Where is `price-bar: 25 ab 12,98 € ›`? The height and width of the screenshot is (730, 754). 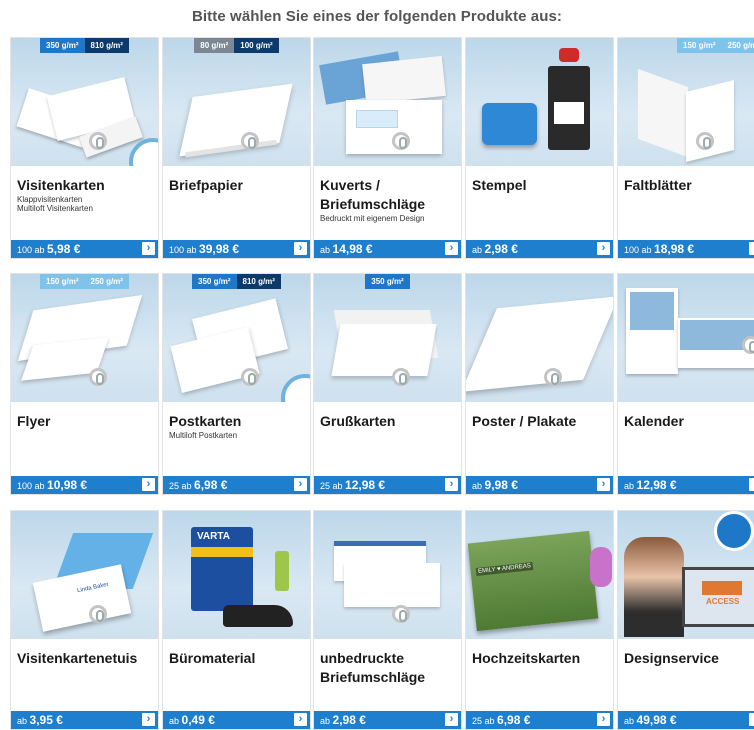 price-bar: 25 ab 12,98 € › is located at coordinates (387, 485).